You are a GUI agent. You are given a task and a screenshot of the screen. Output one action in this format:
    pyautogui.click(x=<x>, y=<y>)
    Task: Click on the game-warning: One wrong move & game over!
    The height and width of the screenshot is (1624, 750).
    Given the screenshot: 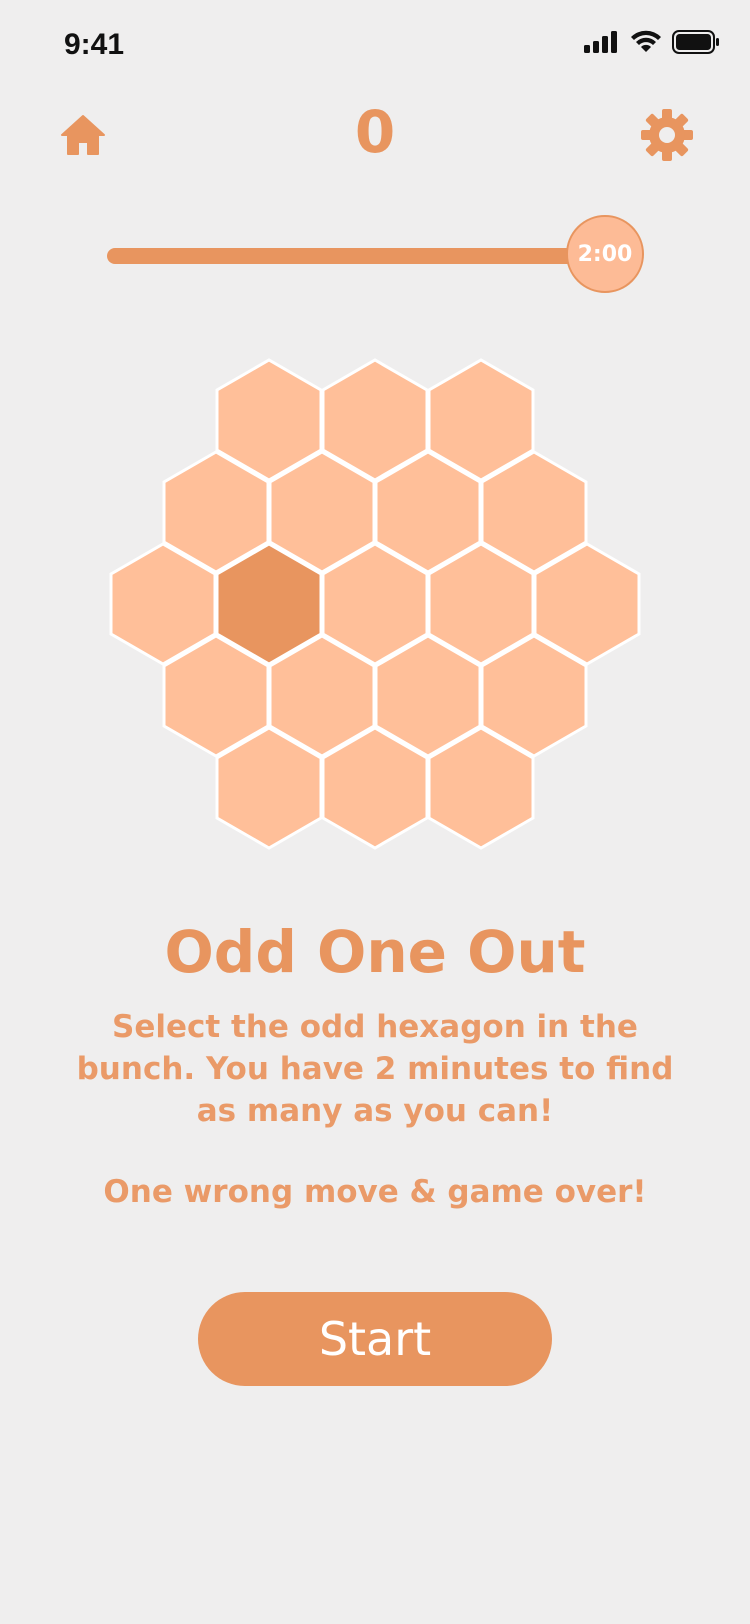 What is the action you would take?
    pyautogui.click(x=375, y=1192)
    